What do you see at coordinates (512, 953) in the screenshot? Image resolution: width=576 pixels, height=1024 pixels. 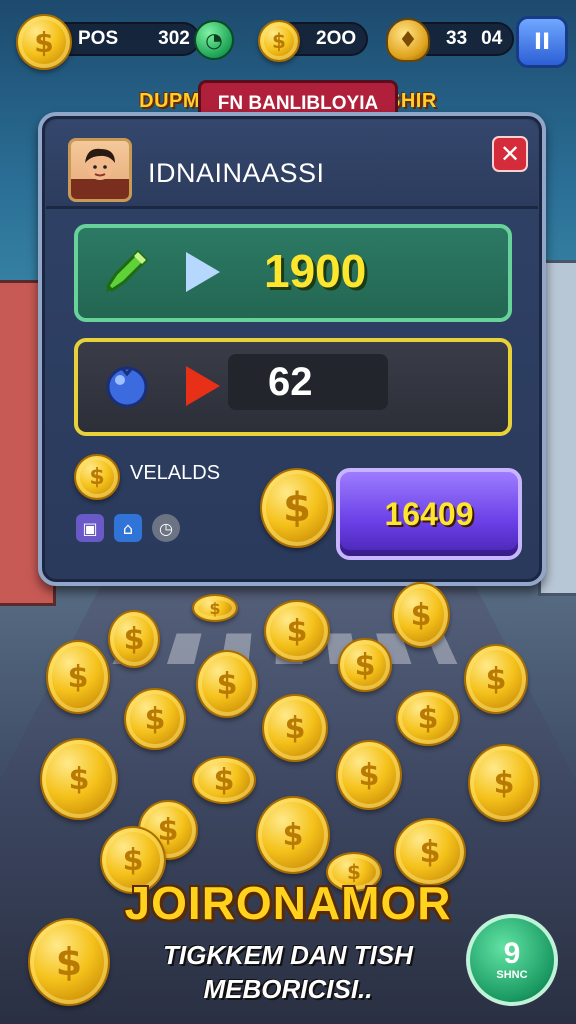 I see `timer-number: 9` at bounding box center [512, 953].